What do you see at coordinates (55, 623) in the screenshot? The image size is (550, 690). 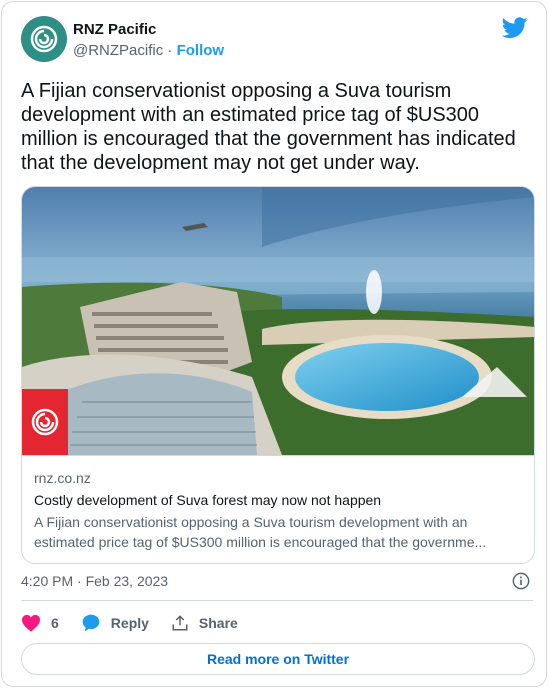 I see `like-count: 6` at bounding box center [55, 623].